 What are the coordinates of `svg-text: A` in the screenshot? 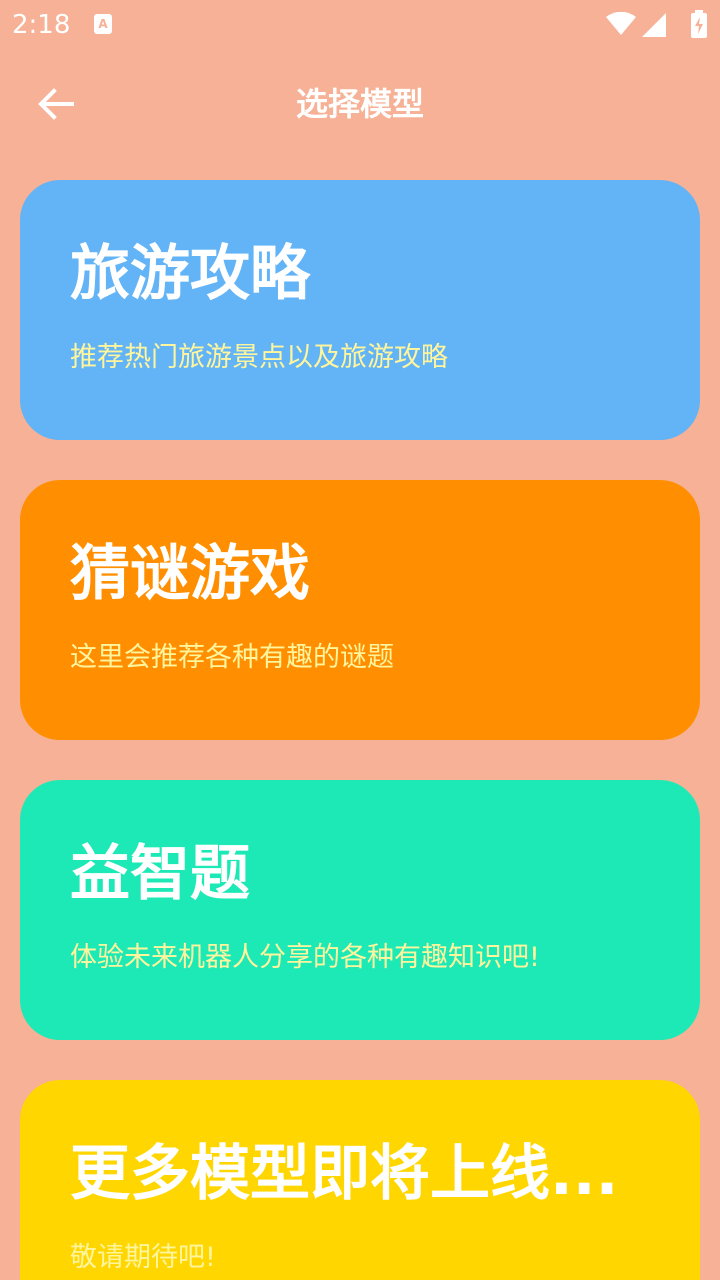 It's located at (103, 24).